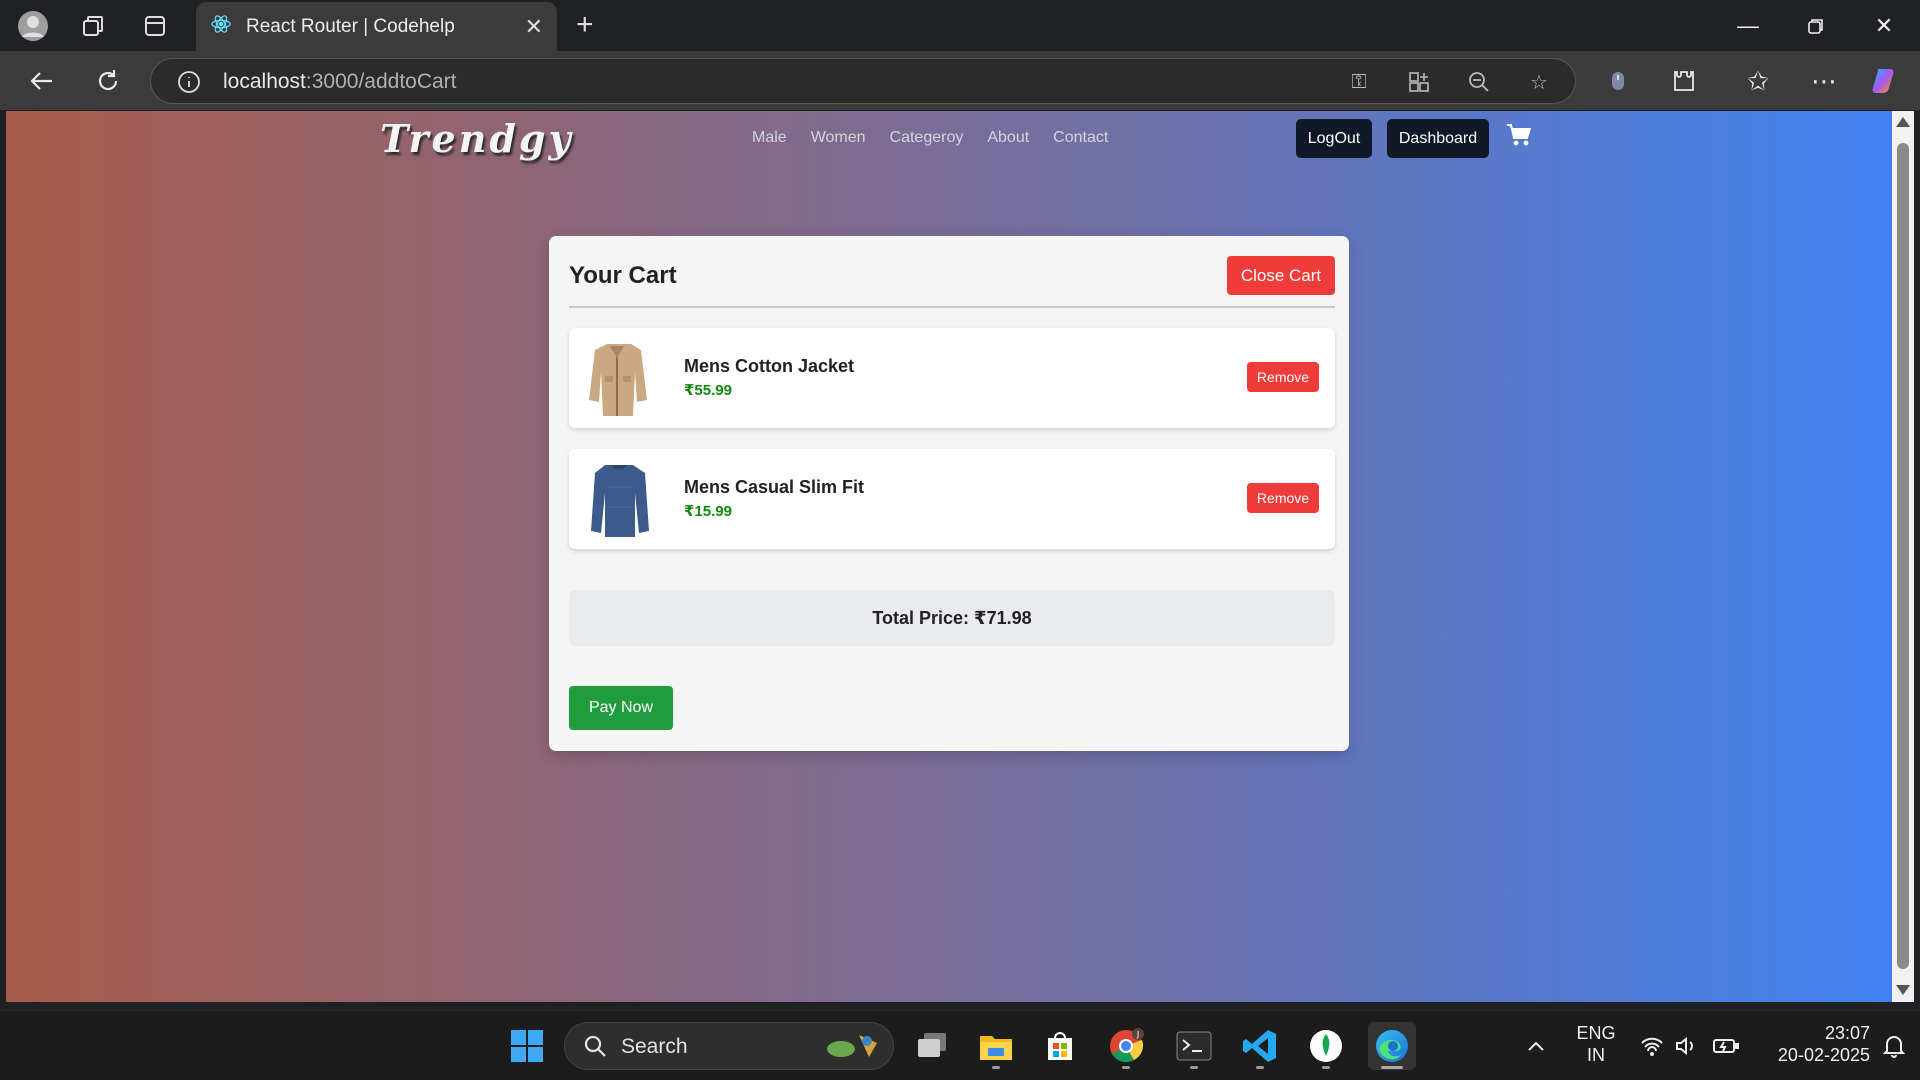 The width and height of the screenshot is (1920, 1080). I want to click on task-view-icon, so click(932, 1046).